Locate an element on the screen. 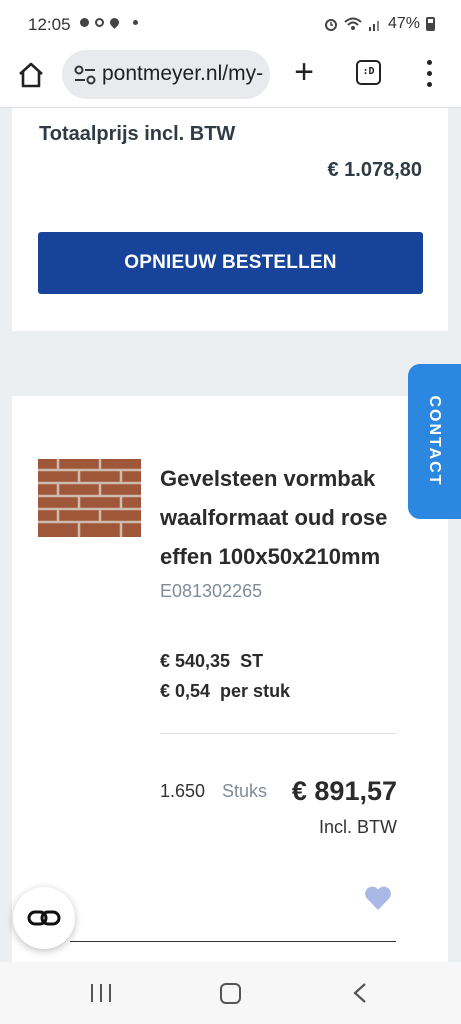 The height and width of the screenshot is (1024, 461). total-price-value: € 1.078,80 is located at coordinates (374, 170).